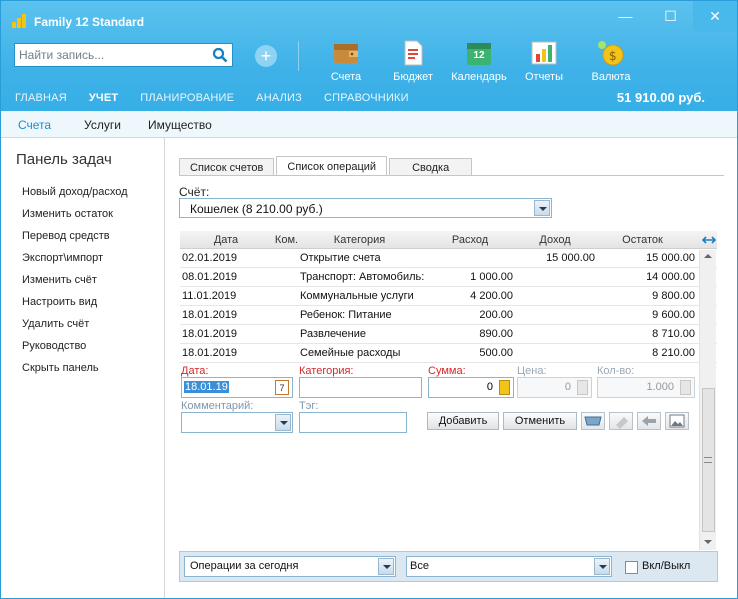 This screenshot has height=599, width=738. What do you see at coordinates (282, 387) in the screenshot?
I see `calendar-picker-icon: 7` at bounding box center [282, 387].